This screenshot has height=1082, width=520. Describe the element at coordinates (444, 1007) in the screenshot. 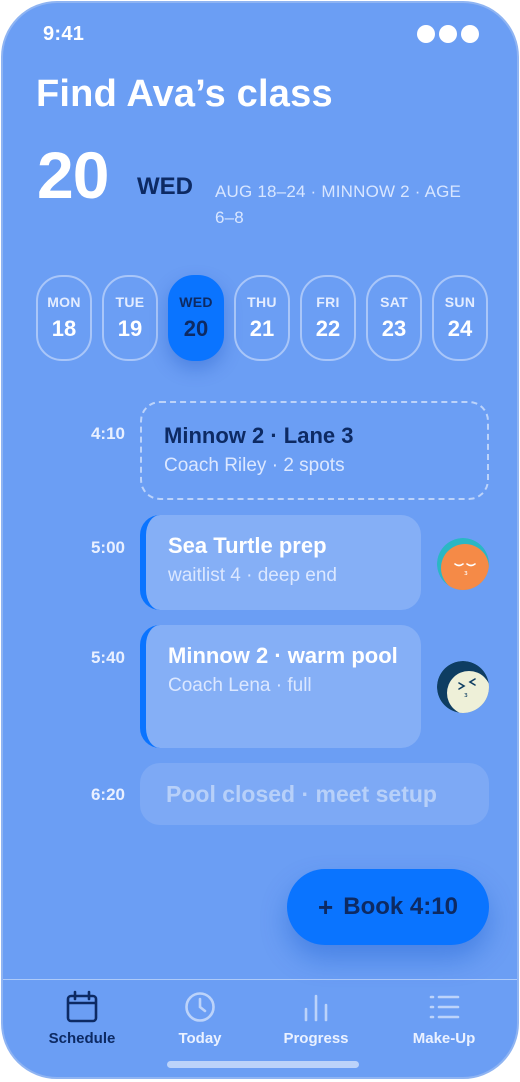

I see `list-icon` at that location.